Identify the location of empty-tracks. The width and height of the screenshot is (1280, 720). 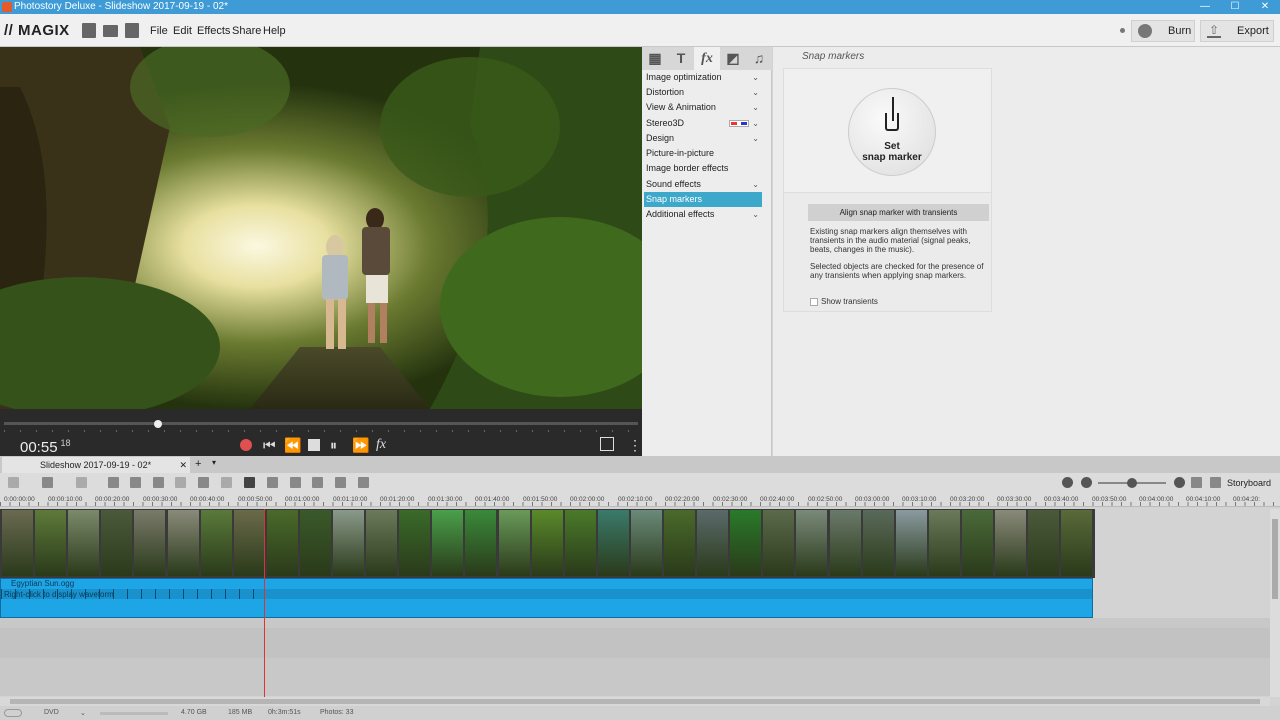
(635, 657).